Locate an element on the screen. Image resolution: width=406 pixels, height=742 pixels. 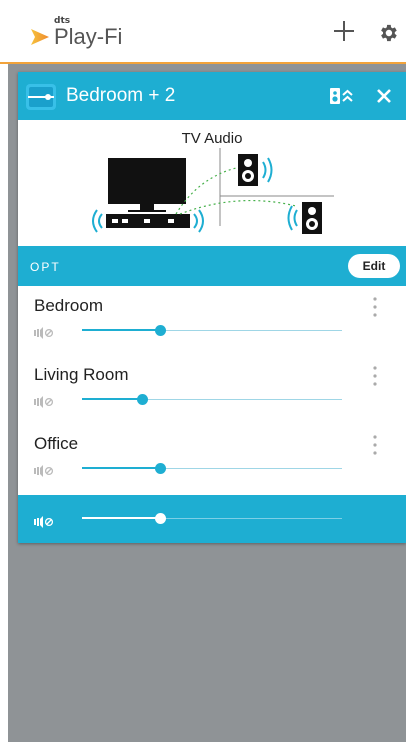
tv-audio-illustration is located at coordinates (213, 191).